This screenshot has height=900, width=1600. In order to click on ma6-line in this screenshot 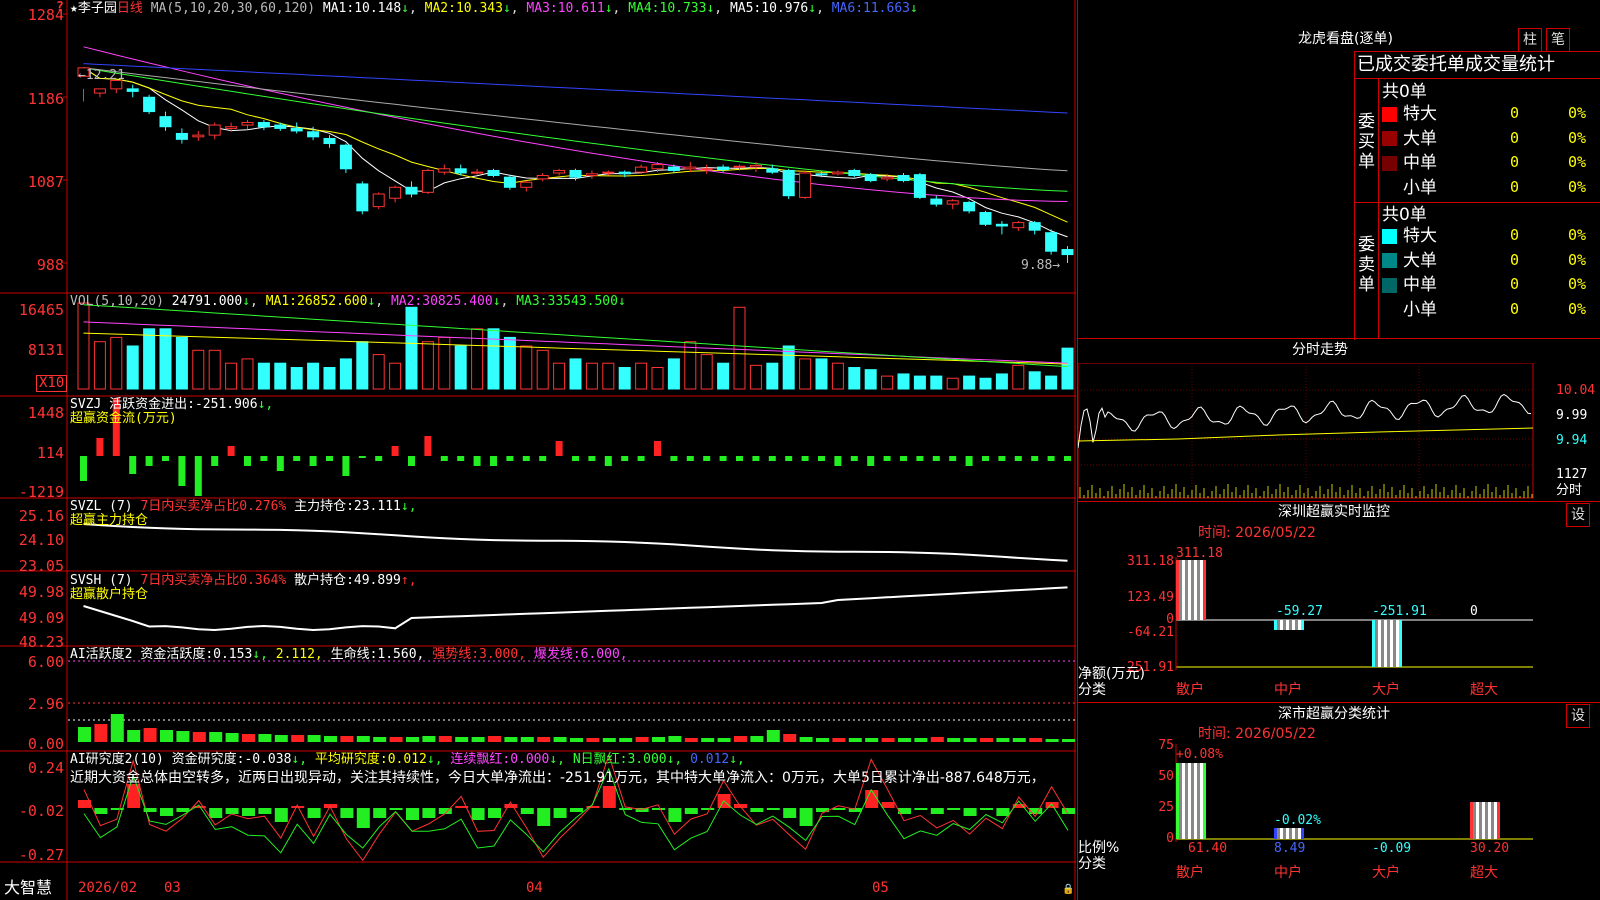, I will do `click(575, 88)`.